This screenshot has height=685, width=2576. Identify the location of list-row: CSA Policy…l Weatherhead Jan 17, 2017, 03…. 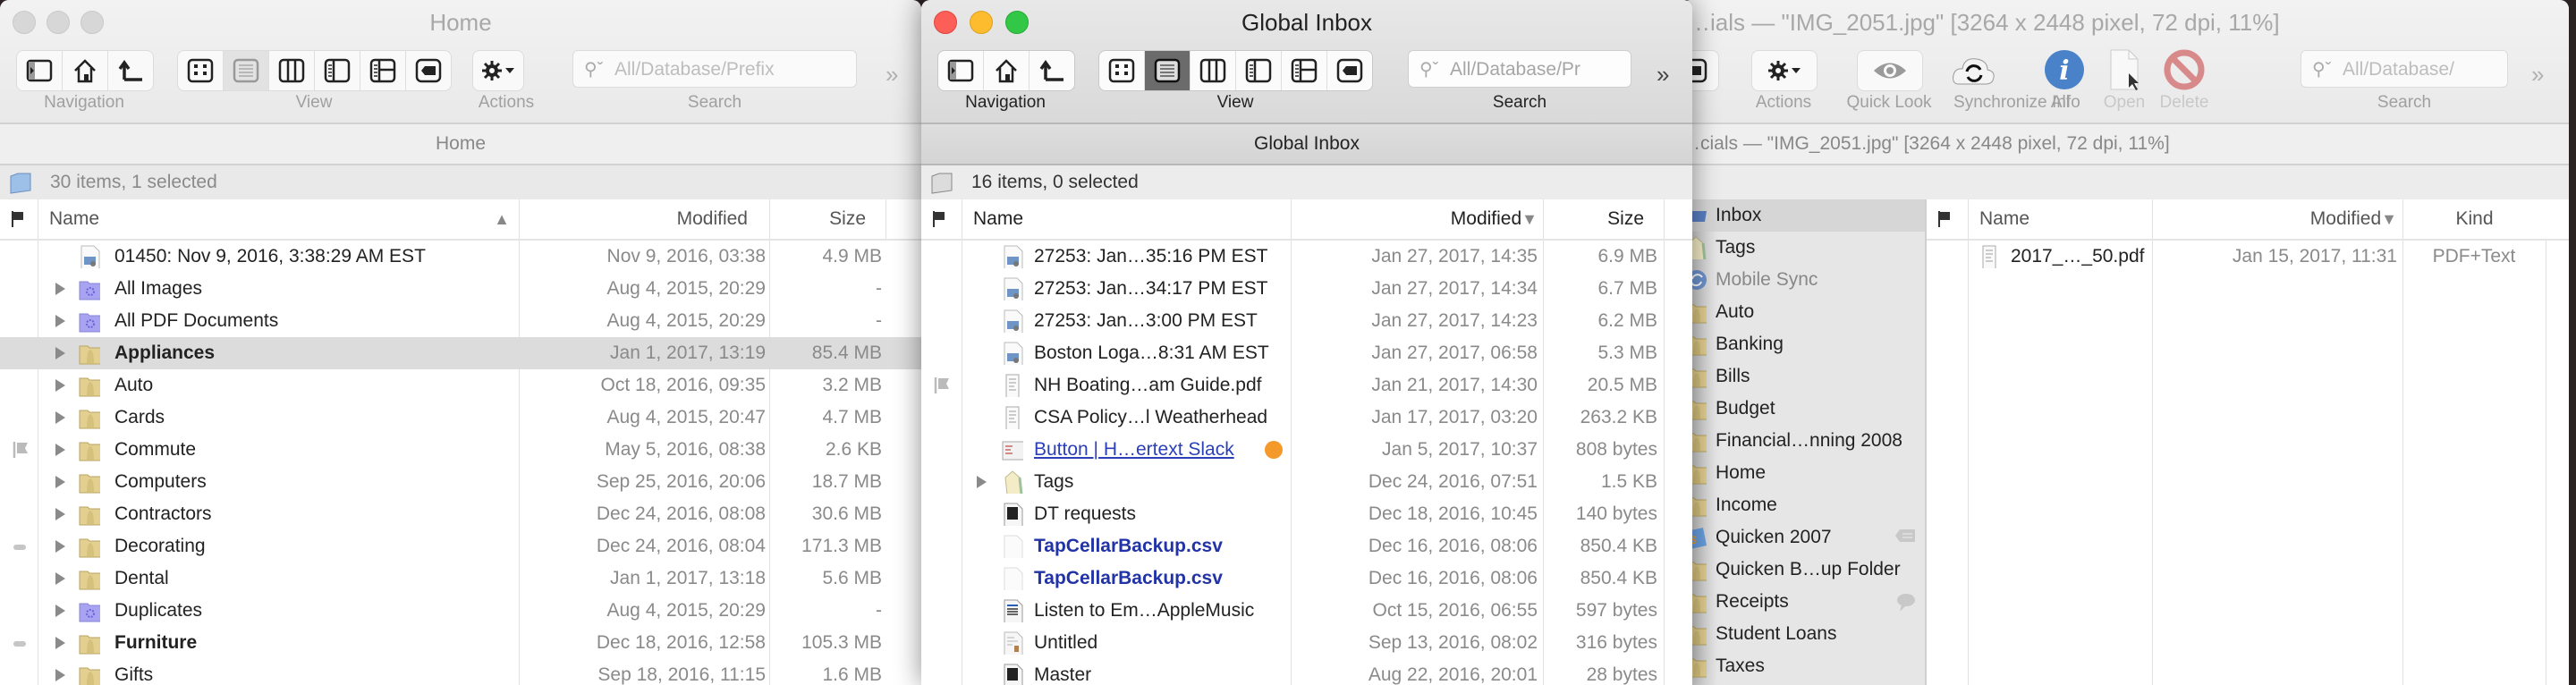
(1306, 418).